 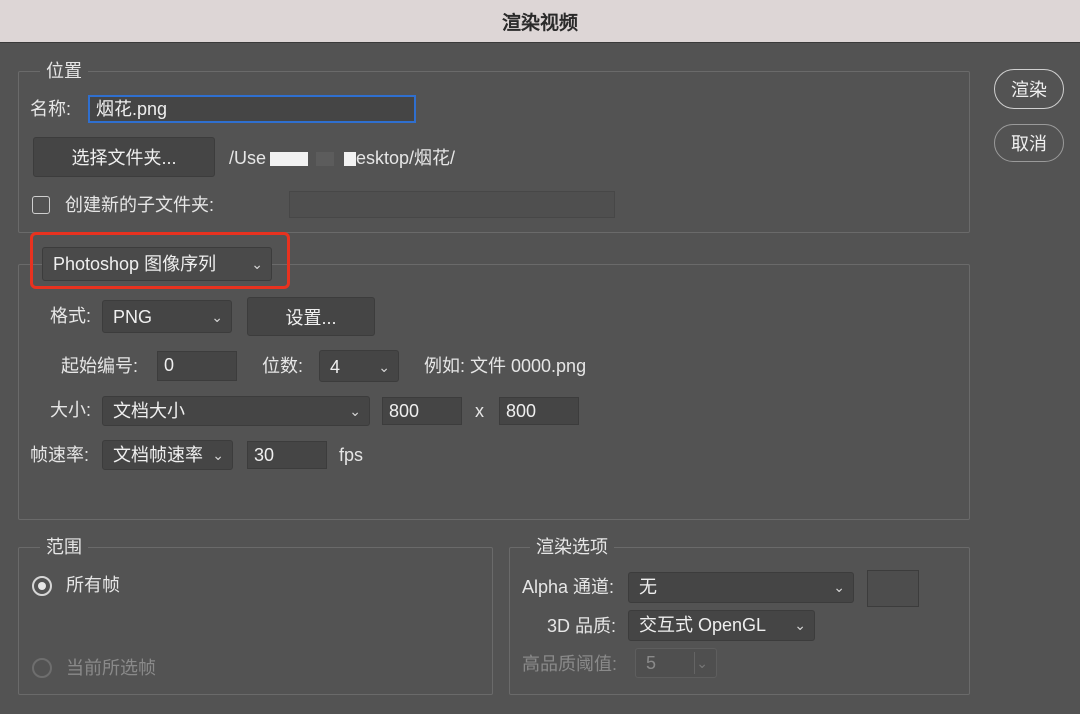 I want to click on fps-unit: fps, so click(x=351, y=455).